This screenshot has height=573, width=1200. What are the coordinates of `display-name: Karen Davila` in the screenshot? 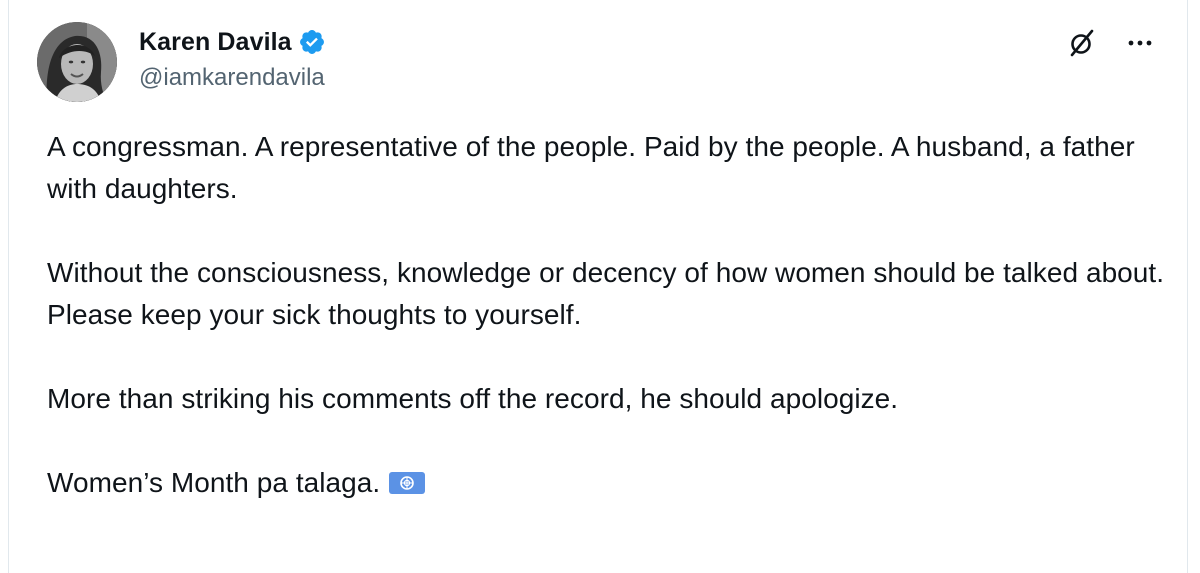 It's located at (215, 42).